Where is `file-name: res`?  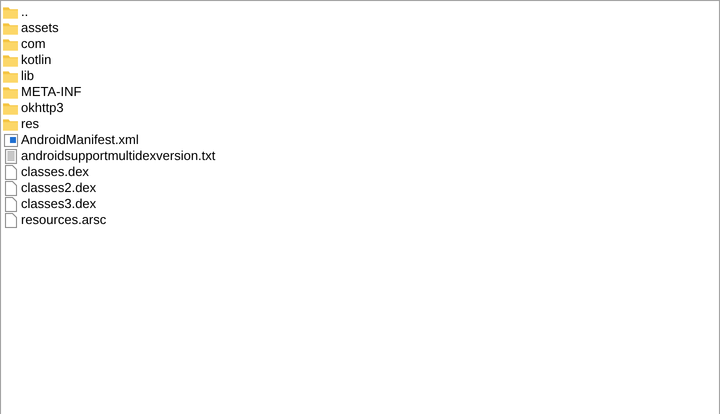 file-name: res is located at coordinates (30, 124).